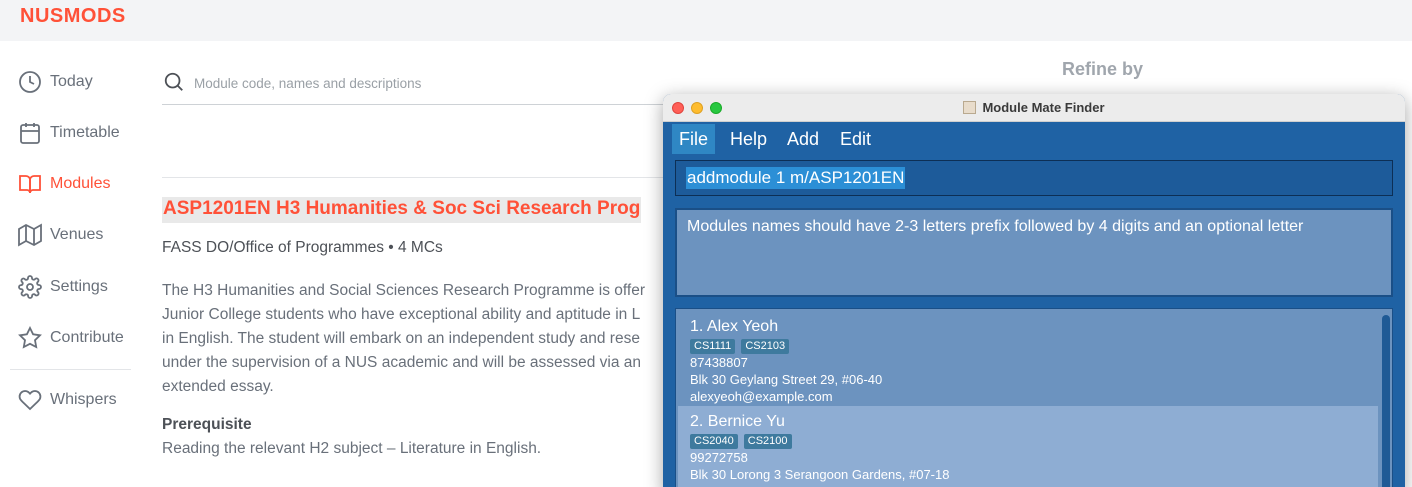 The image size is (1412, 487). I want to click on nusmods-logo: NUSMODS, so click(73, 16).